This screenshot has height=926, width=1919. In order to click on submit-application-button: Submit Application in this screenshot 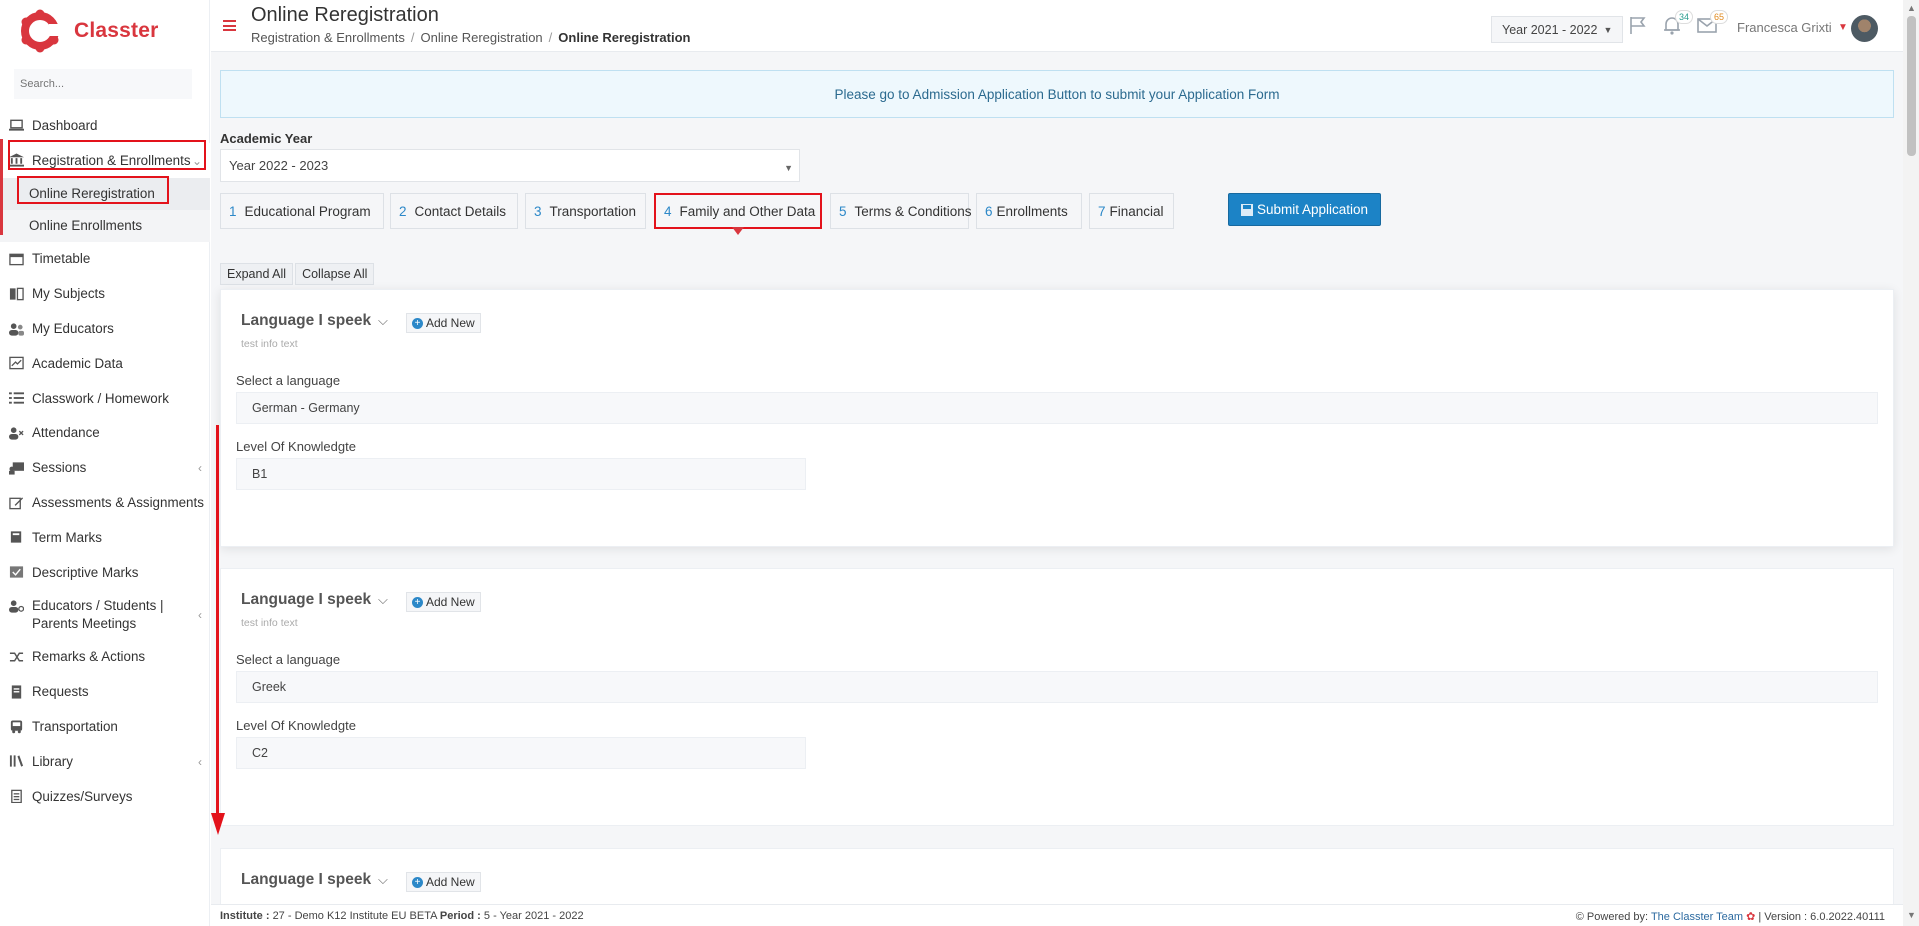, I will do `click(1305, 209)`.